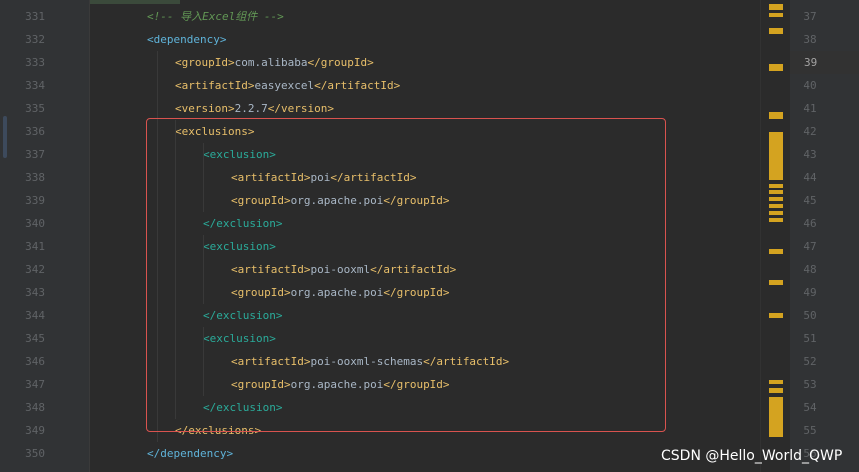  Describe the element at coordinates (810, 361) in the screenshot. I see `diff-line-number: 52` at that location.